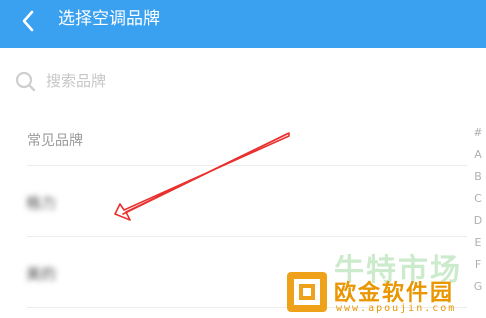 Image resolution: width=486 pixels, height=318 pixels. I want to click on index-letter: A, so click(478, 155).